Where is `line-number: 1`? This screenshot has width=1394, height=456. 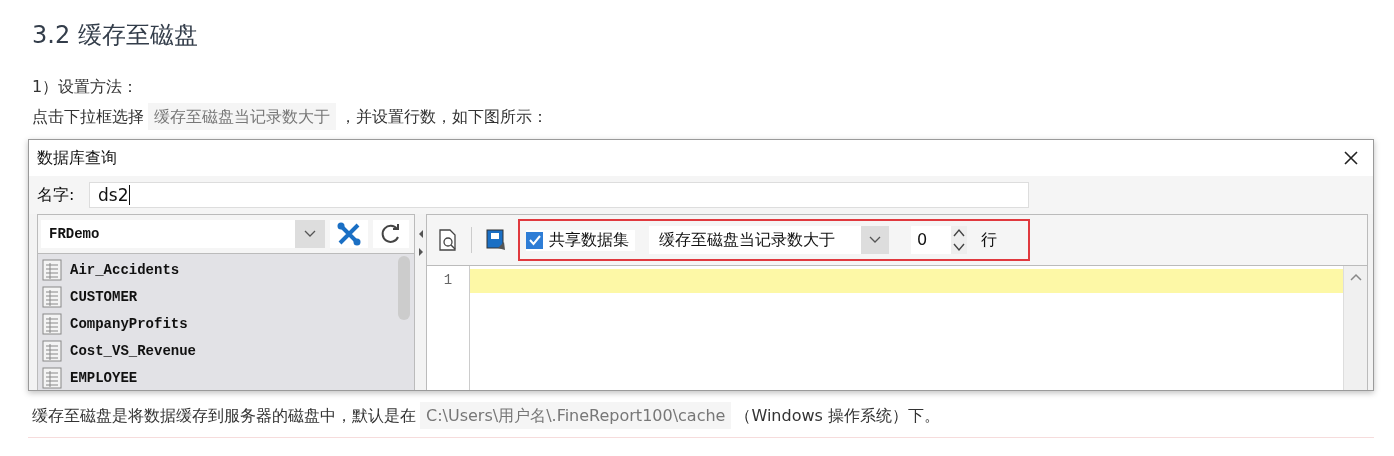
line-number: 1 is located at coordinates (448, 280).